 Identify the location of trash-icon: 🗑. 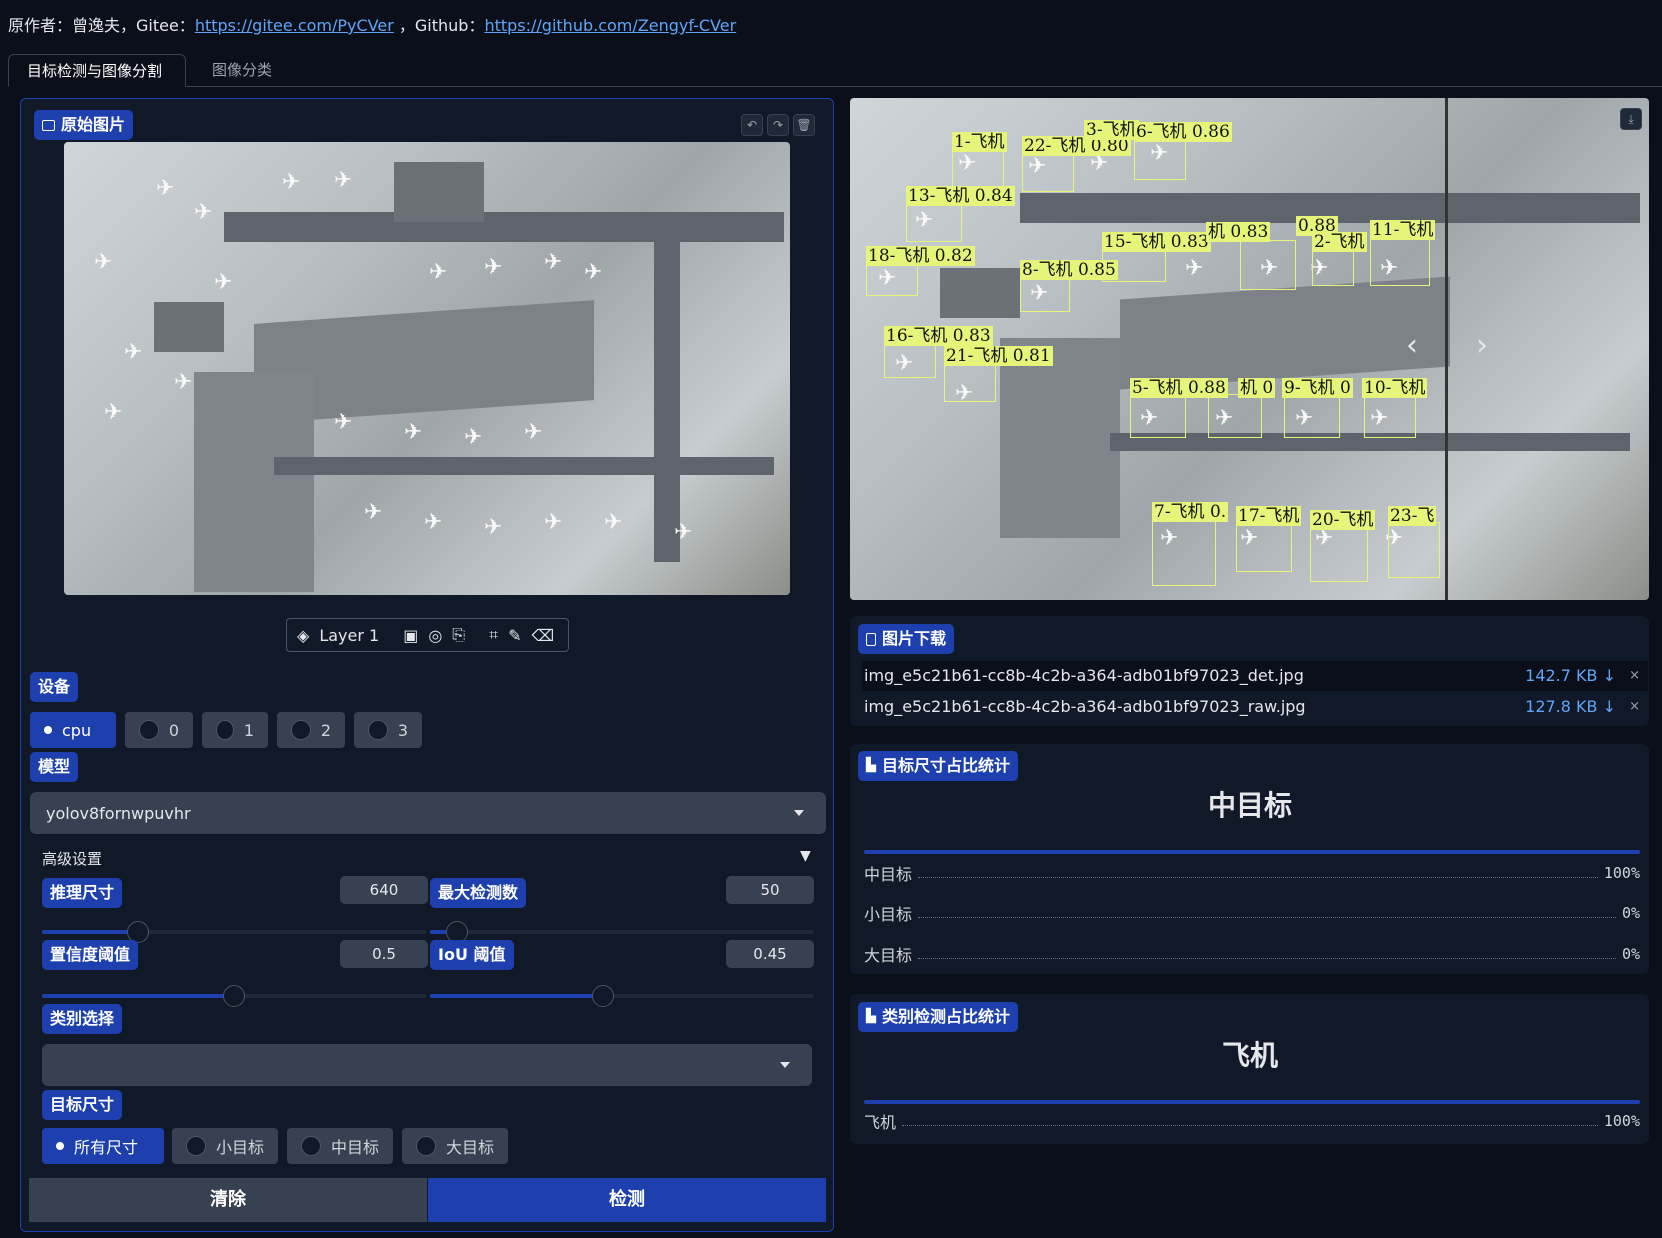
(804, 125).